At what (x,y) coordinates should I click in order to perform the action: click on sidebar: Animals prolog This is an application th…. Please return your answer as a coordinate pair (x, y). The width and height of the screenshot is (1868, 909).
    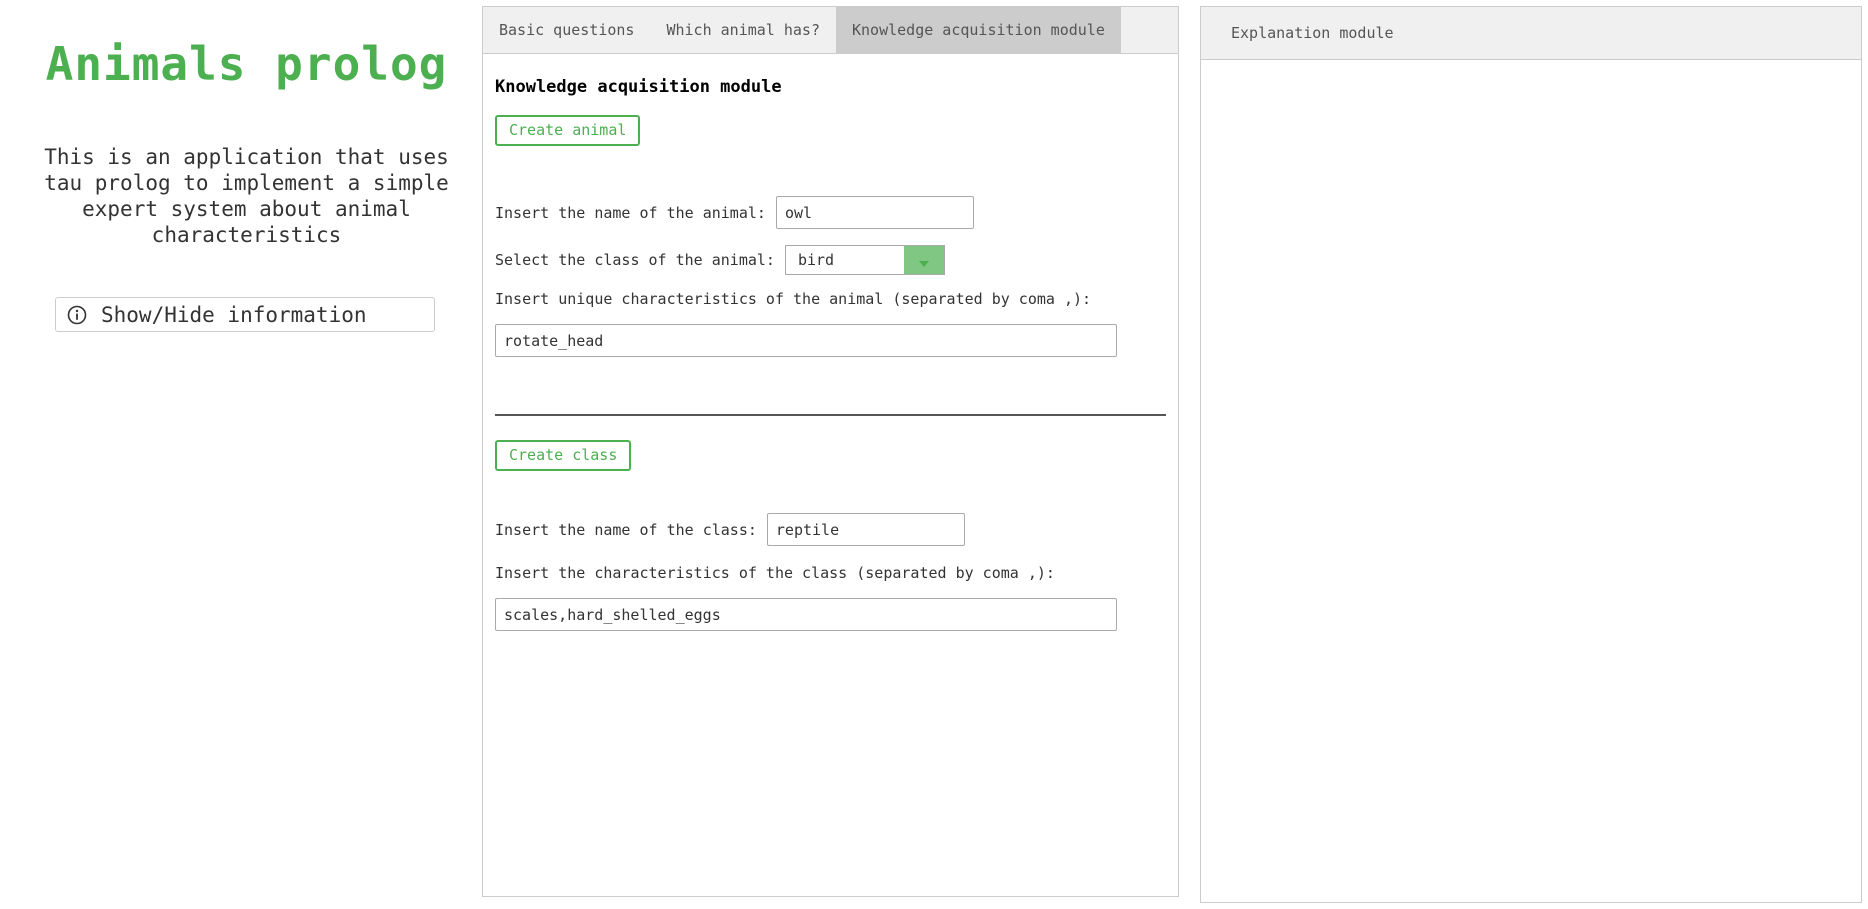
    Looking at the image, I should click on (246, 143).